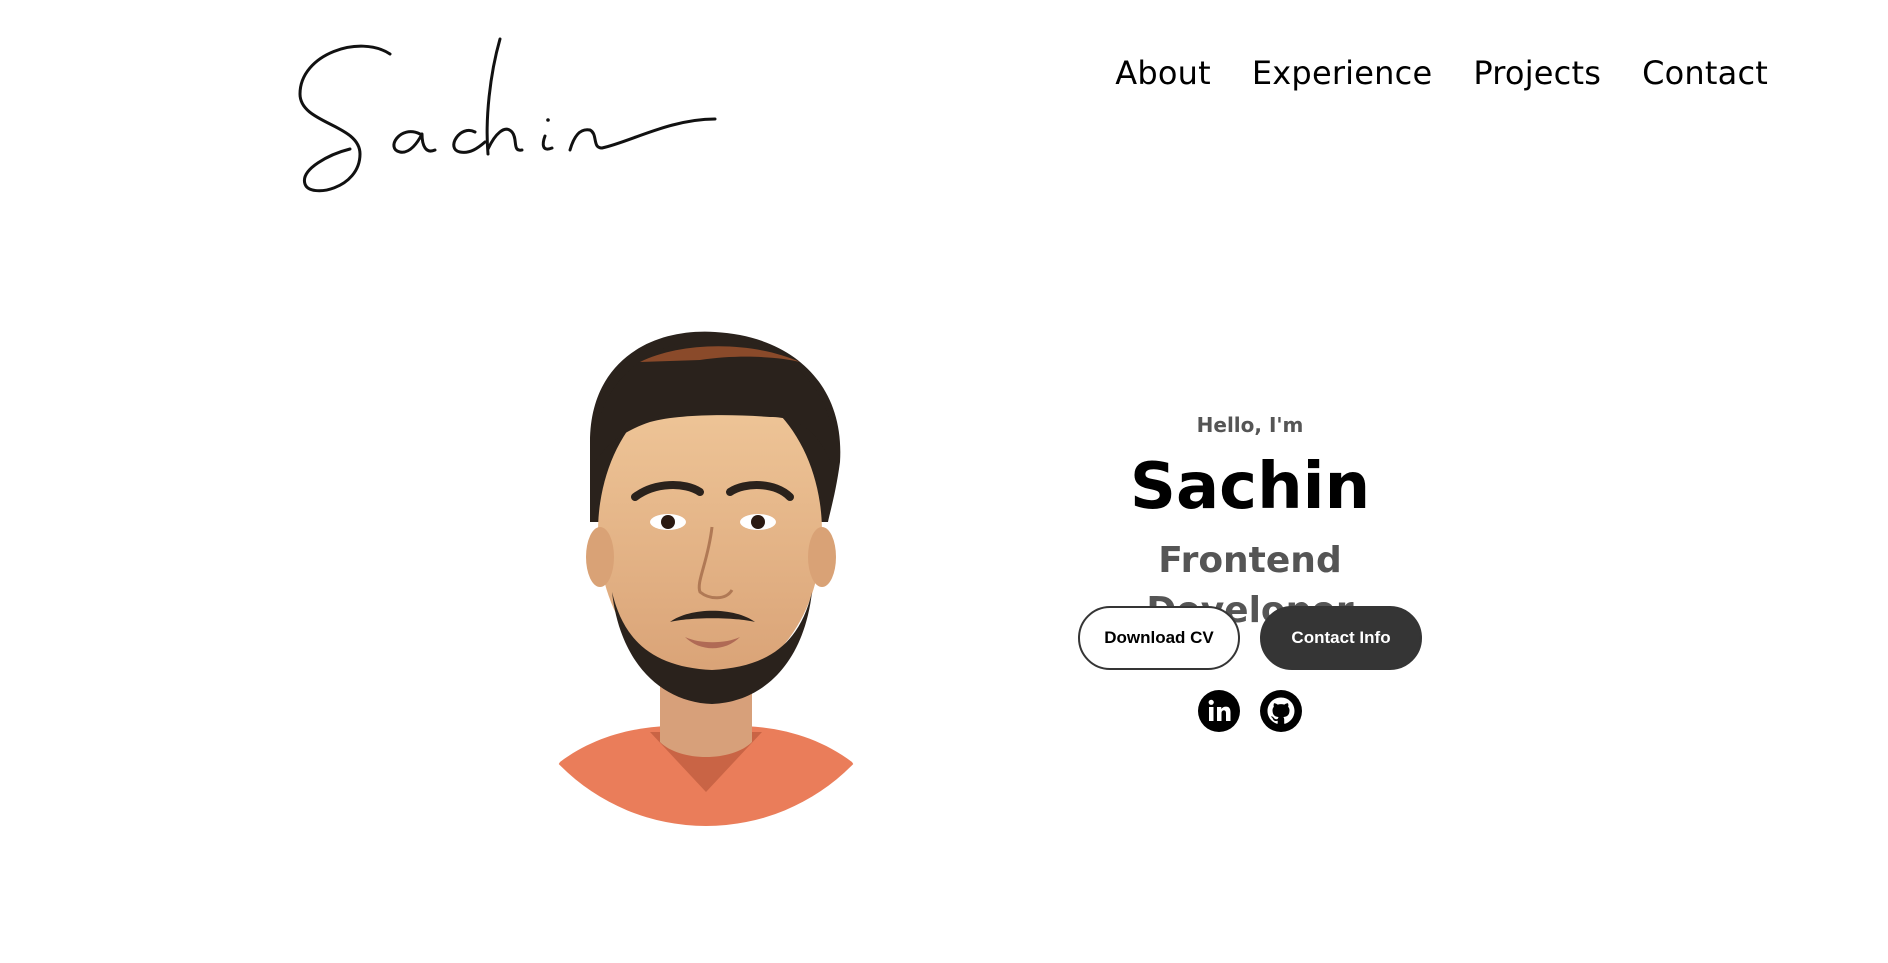 This screenshot has width=1888, height=963. Describe the element at coordinates (1163, 73) in the screenshot. I see `nav-about-link: About` at that location.